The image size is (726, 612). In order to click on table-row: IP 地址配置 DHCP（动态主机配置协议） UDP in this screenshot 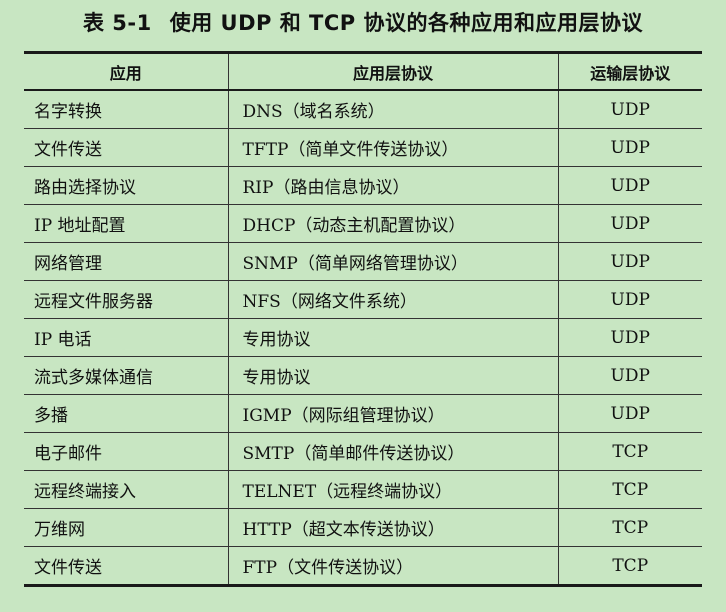, I will do `click(363, 223)`.